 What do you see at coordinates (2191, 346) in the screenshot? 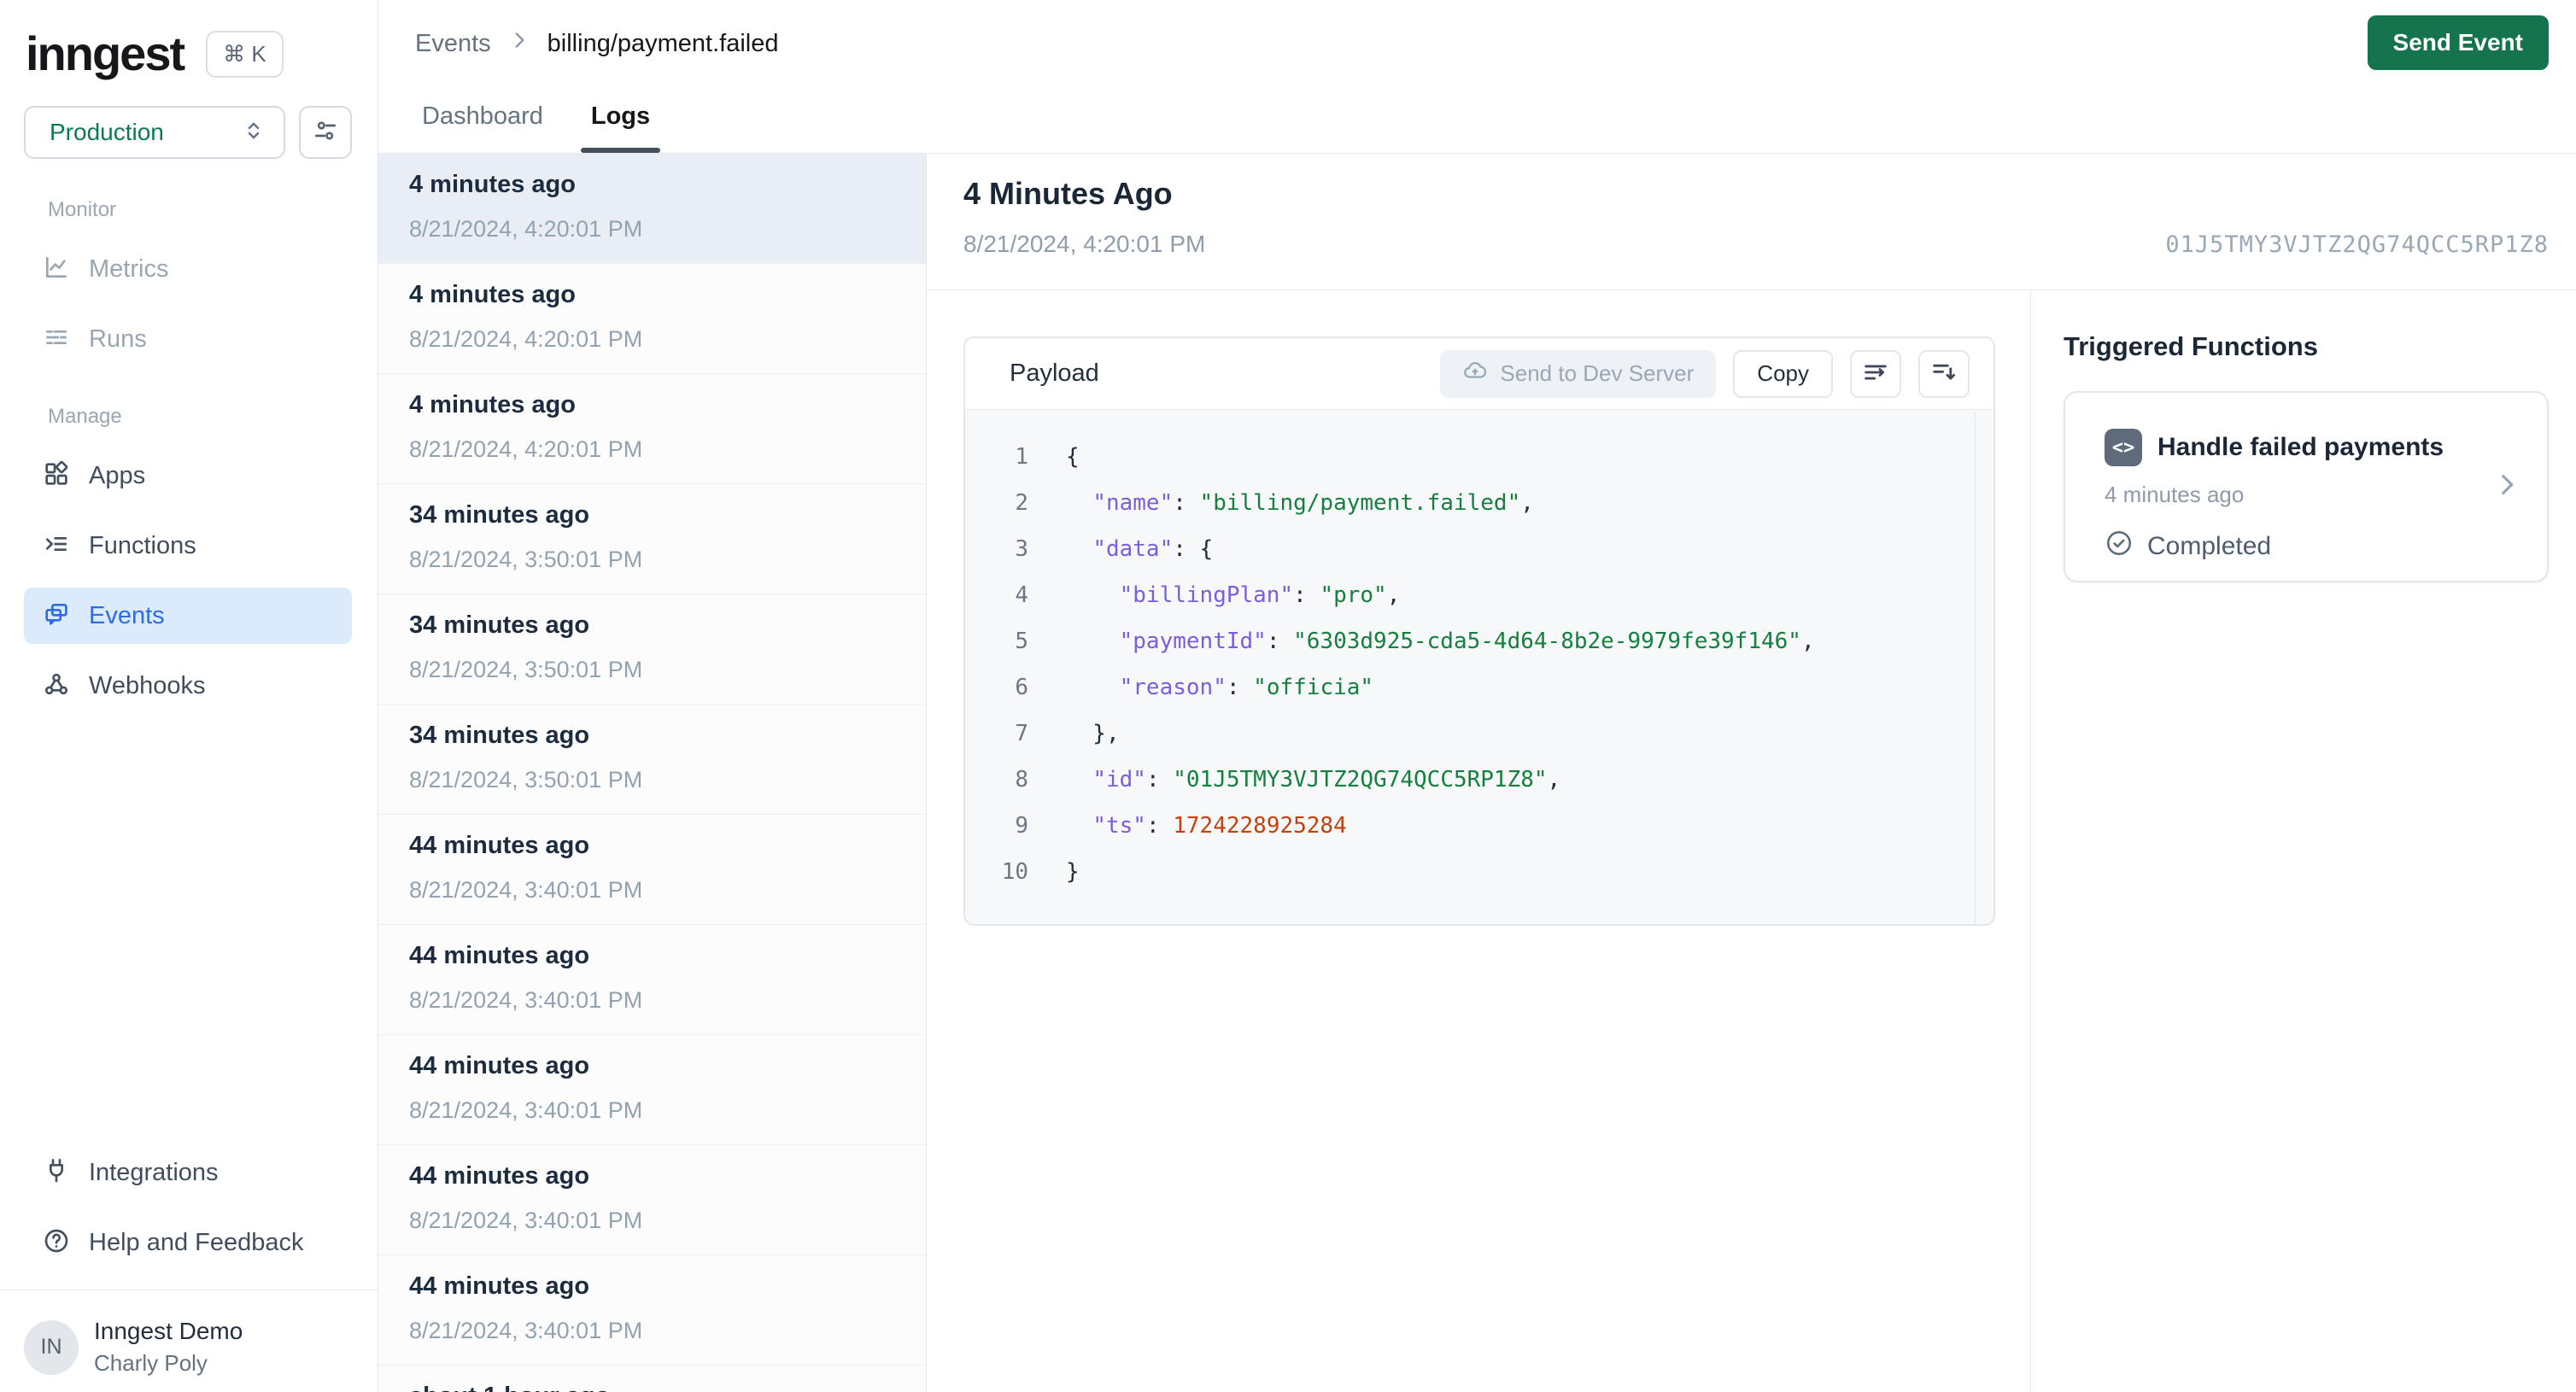
I see `triggered-functions-heading: Triggered Functions` at bounding box center [2191, 346].